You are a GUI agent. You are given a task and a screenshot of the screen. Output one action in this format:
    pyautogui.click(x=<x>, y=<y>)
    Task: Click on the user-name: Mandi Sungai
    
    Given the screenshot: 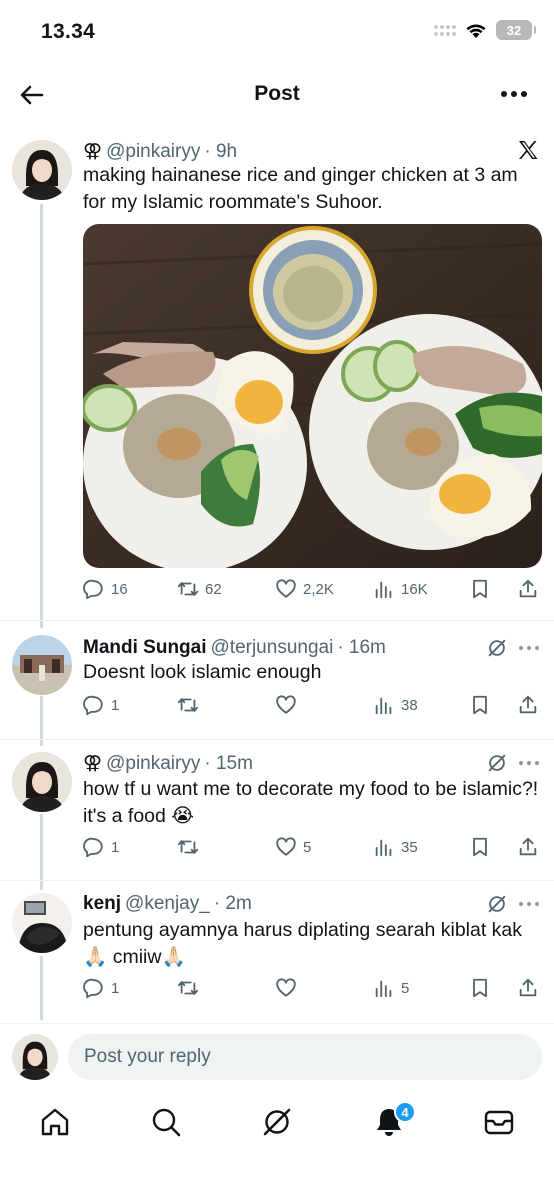 What is the action you would take?
    pyautogui.click(x=145, y=648)
    